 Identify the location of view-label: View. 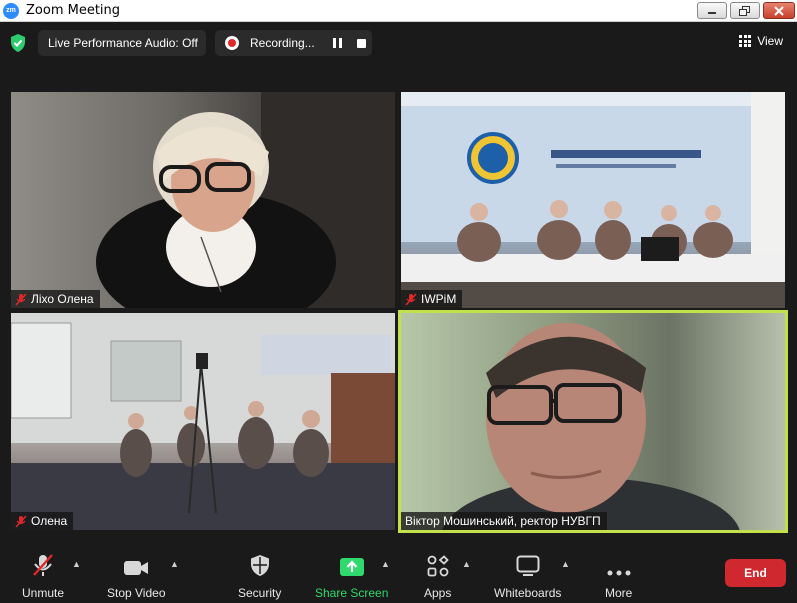
(770, 41).